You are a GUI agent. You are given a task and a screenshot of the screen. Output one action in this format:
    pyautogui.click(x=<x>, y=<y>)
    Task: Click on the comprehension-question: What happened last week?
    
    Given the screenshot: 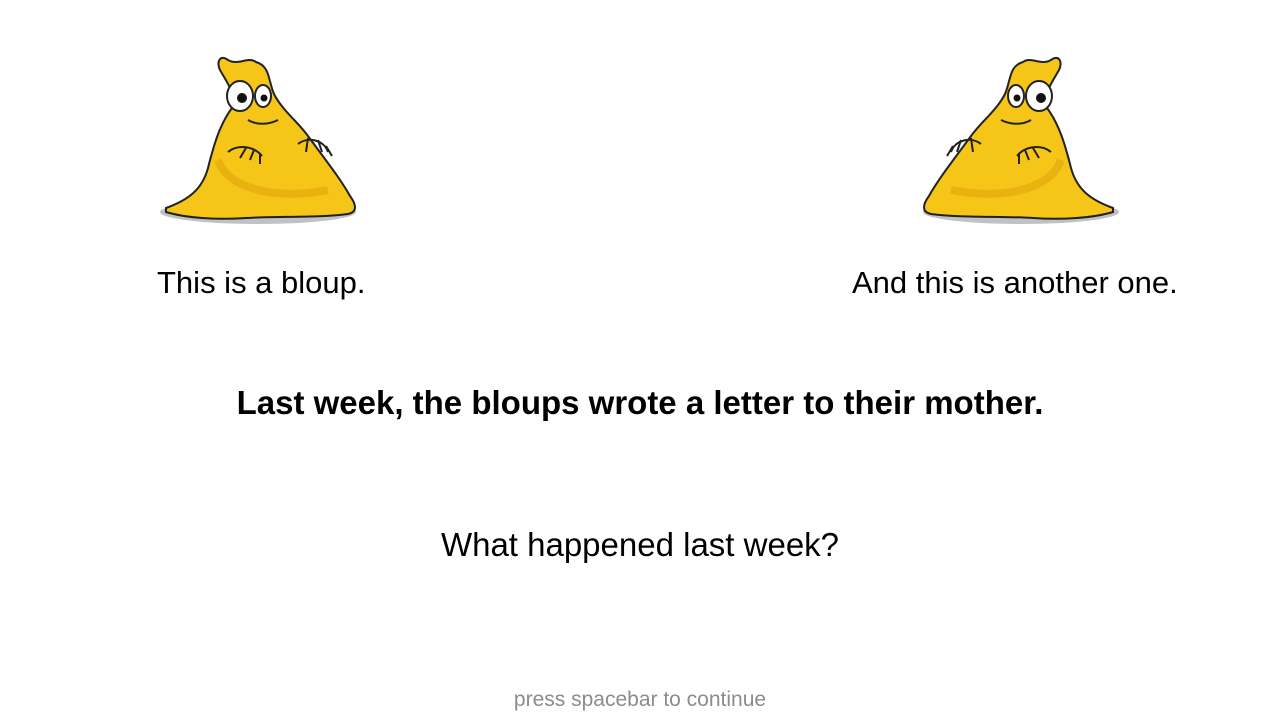 What is the action you would take?
    pyautogui.click(x=640, y=544)
    